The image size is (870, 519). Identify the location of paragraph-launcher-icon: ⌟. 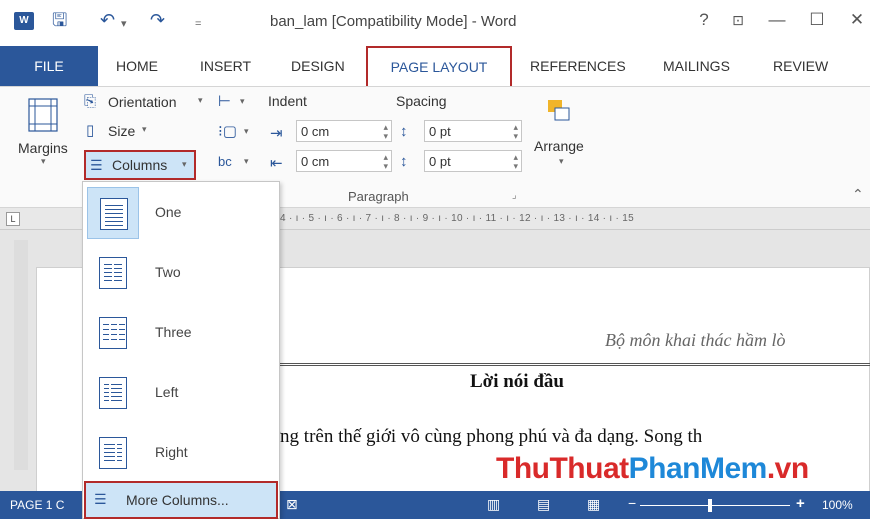
(514, 195).